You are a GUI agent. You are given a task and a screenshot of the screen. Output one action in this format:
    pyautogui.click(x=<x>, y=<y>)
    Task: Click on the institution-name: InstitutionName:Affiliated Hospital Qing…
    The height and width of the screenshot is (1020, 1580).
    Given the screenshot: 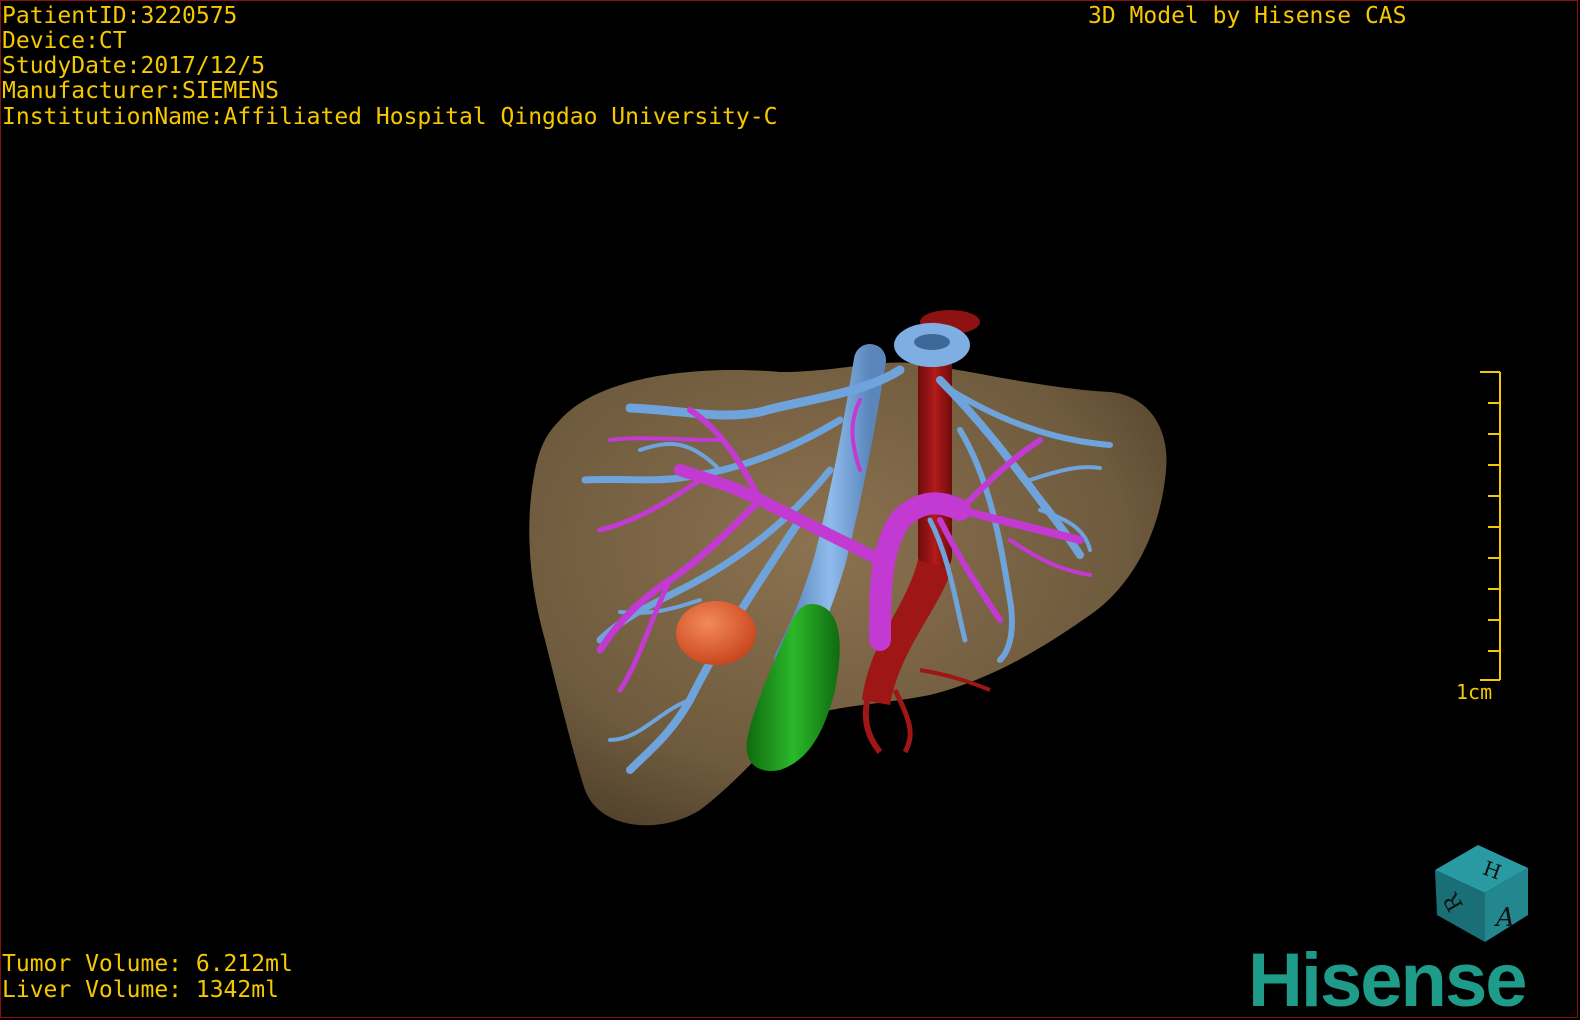 What is the action you would take?
    pyautogui.click(x=390, y=117)
    